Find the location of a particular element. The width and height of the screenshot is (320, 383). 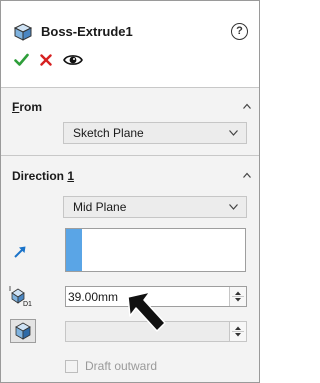

help-icon: ? is located at coordinates (239, 31).